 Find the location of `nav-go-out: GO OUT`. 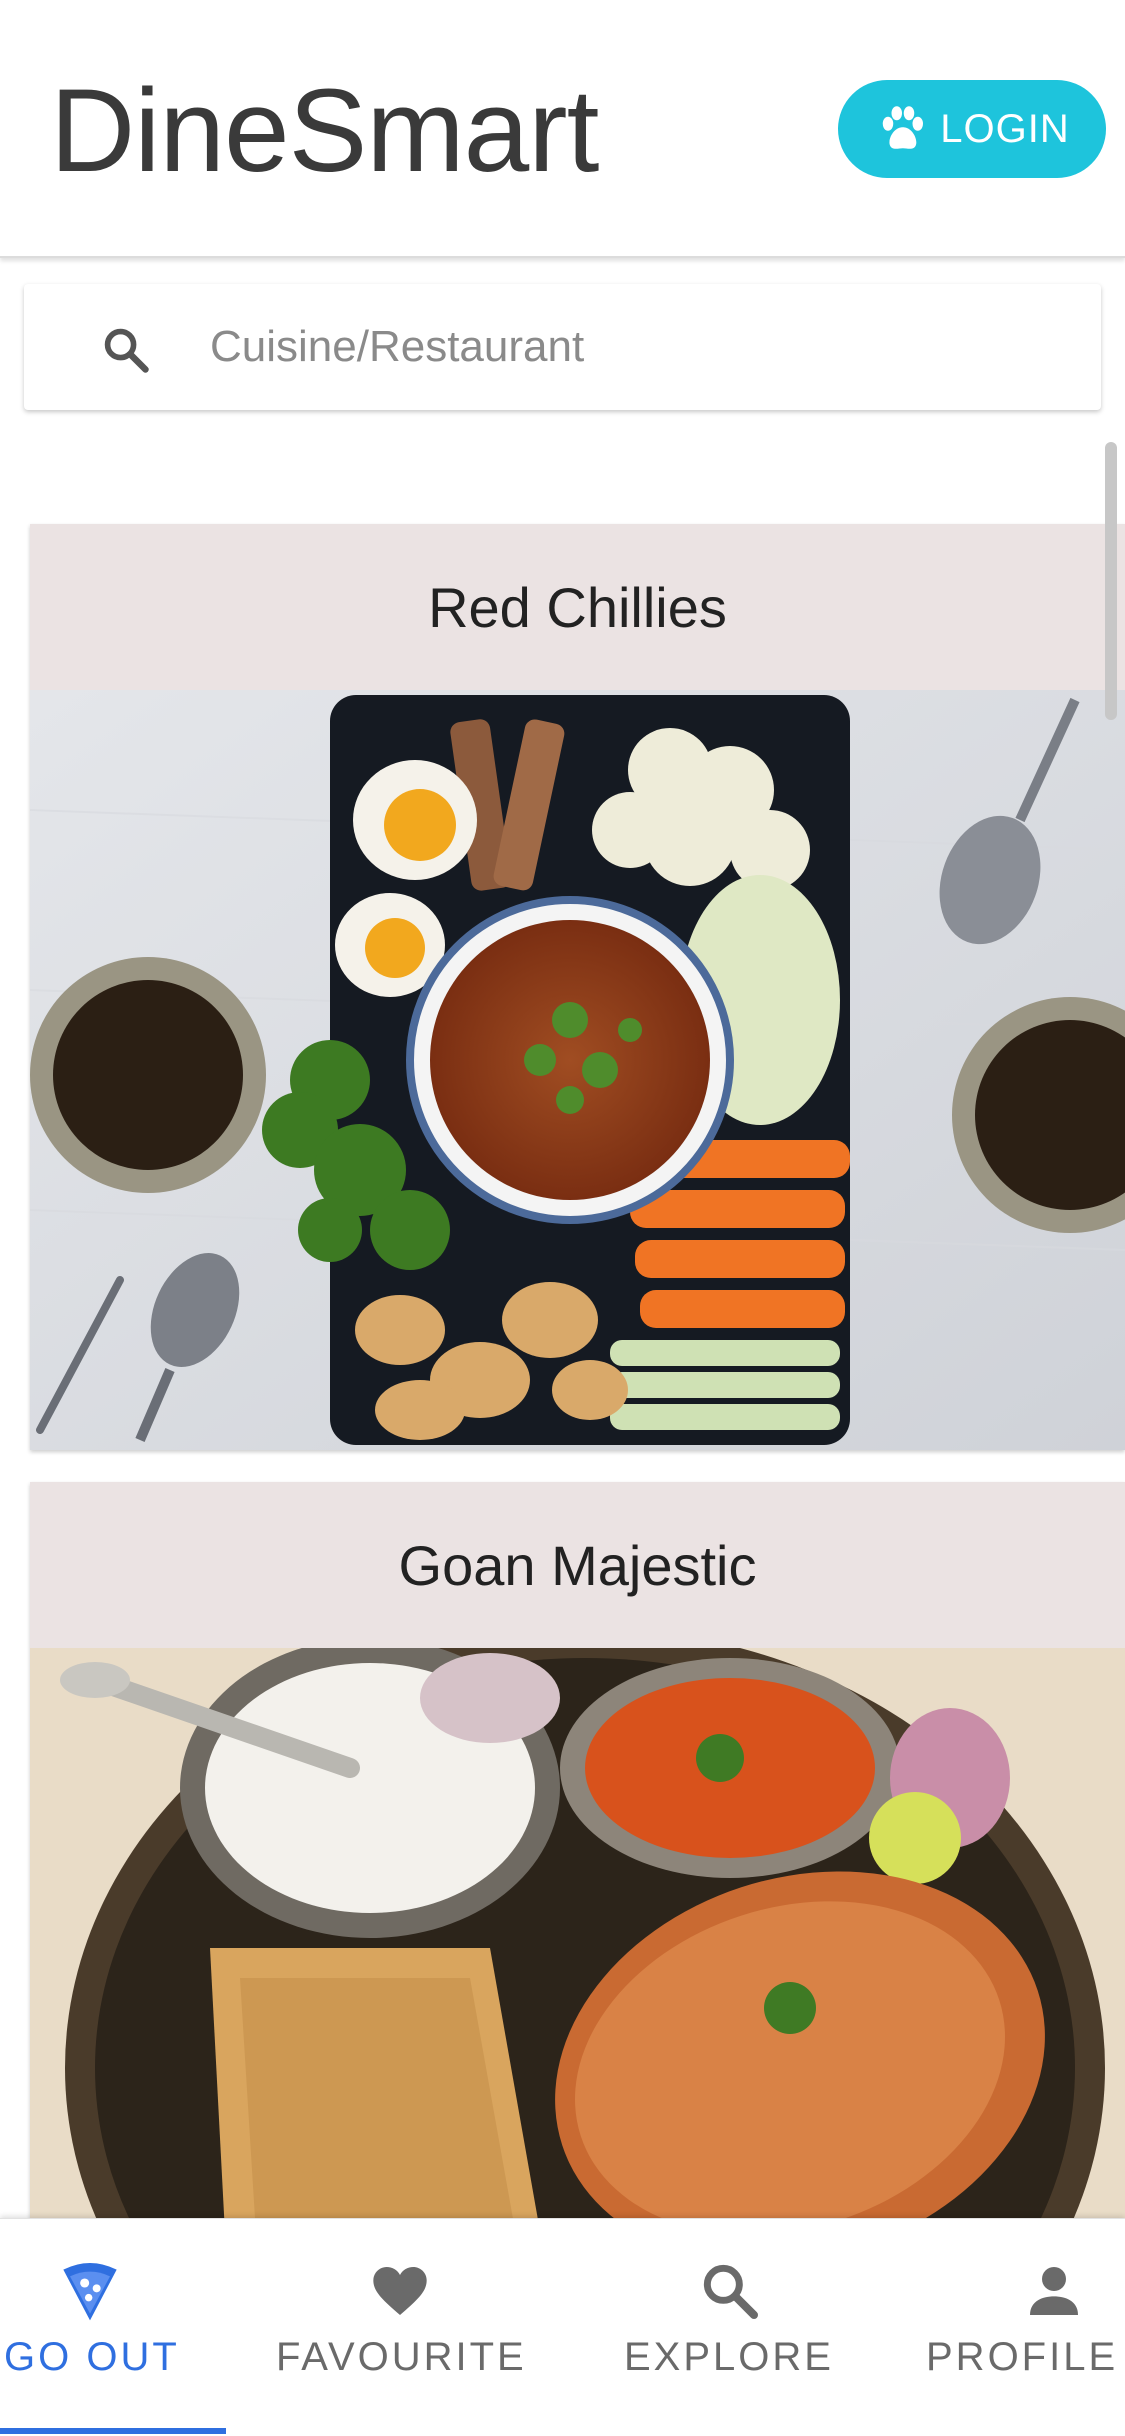

nav-go-out: GO OUT is located at coordinates (113, 2327).